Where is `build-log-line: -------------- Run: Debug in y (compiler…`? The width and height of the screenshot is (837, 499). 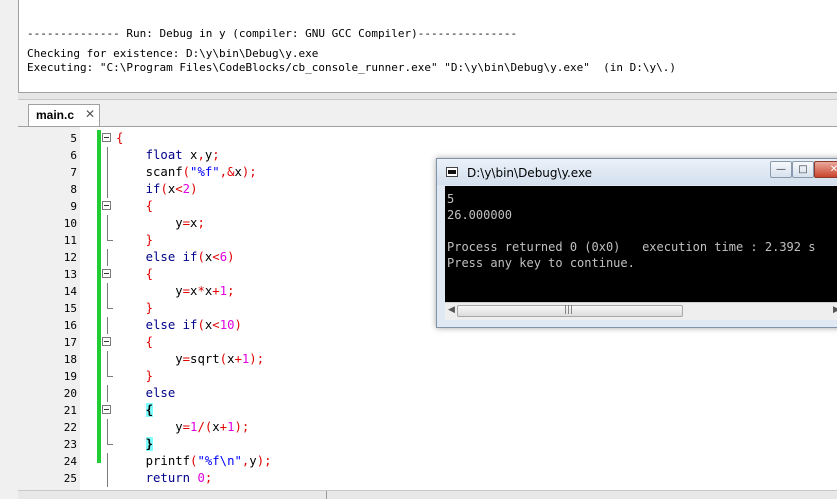 build-log-line: -------------- Run: Debug in y (compiler… is located at coordinates (272, 33).